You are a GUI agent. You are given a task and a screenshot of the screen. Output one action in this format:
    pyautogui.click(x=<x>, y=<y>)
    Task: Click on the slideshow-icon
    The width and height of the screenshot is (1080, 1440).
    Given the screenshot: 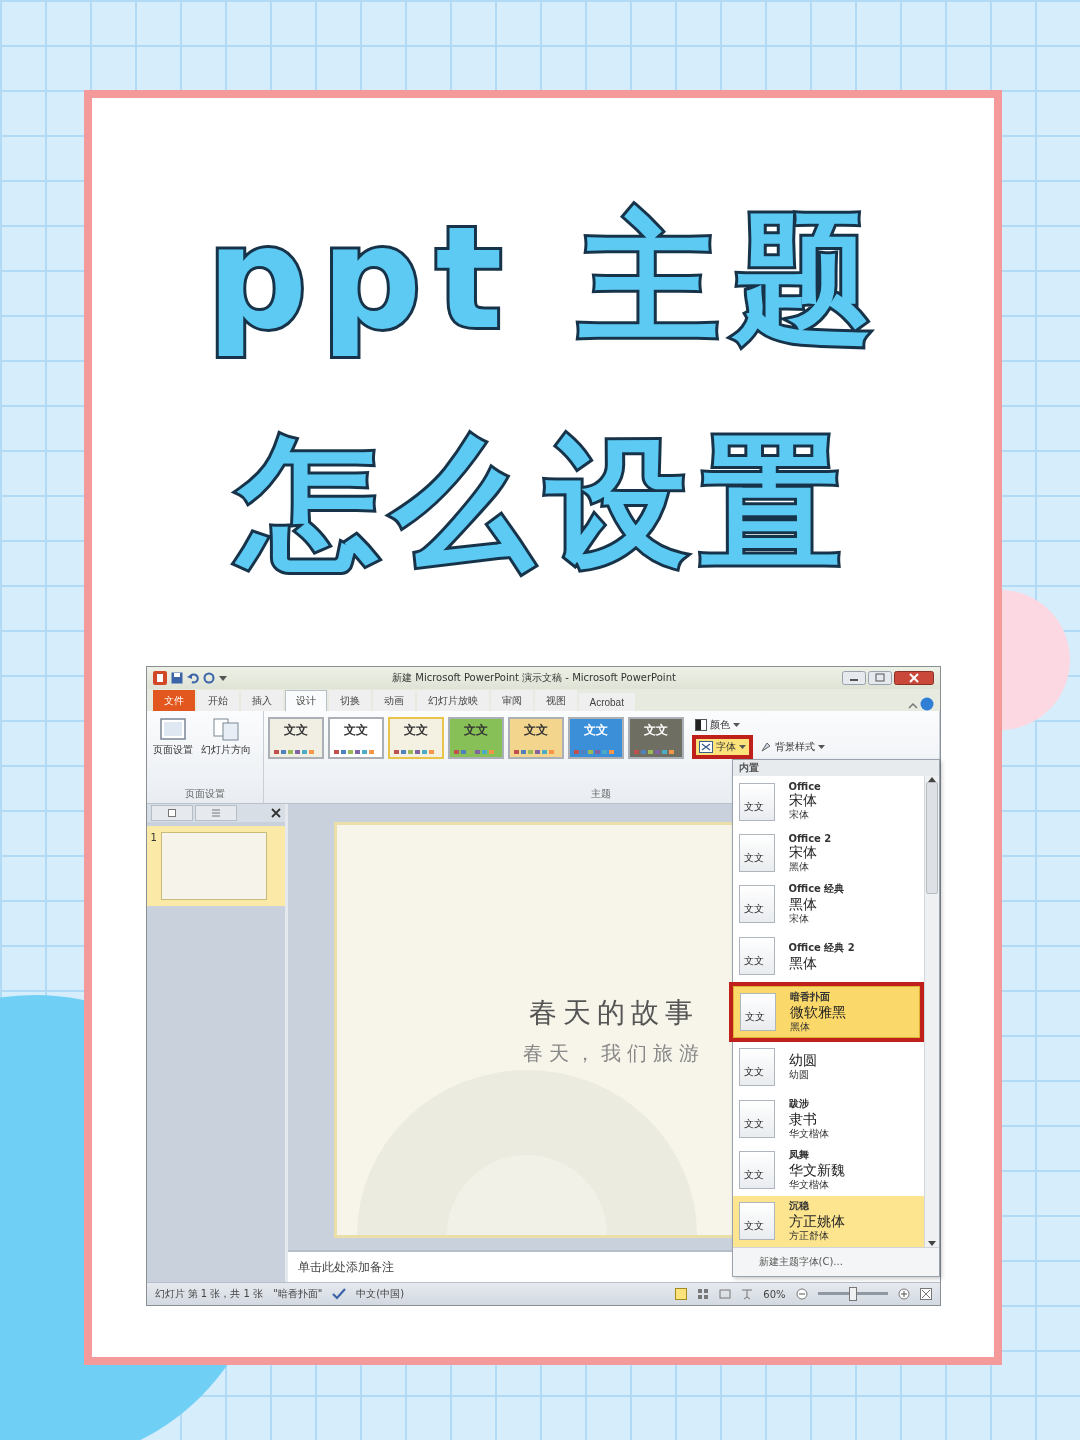 What is the action you would take?
    pyautogui.click(x=747, y=1294)
    